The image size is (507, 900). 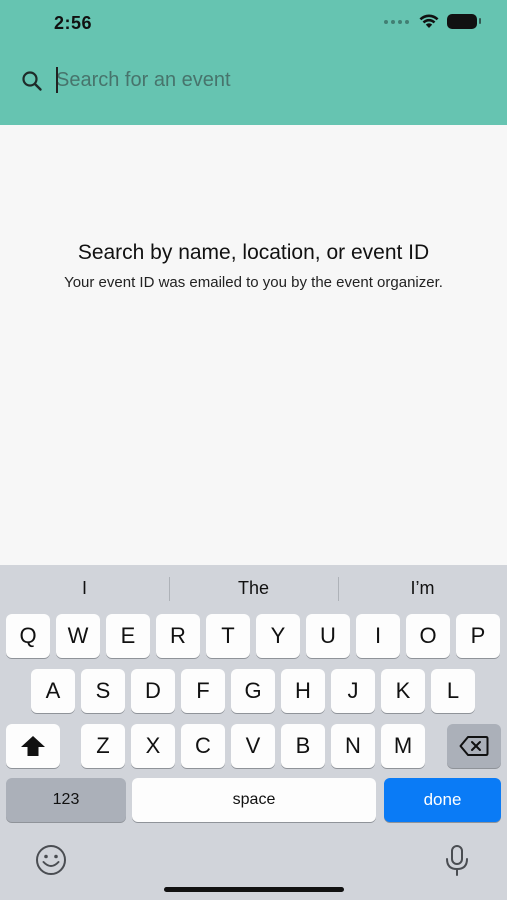 What do you see at coordinates (203, 746) in the screenshot?
I see `key-c: C` at bounding box center [203, 746].